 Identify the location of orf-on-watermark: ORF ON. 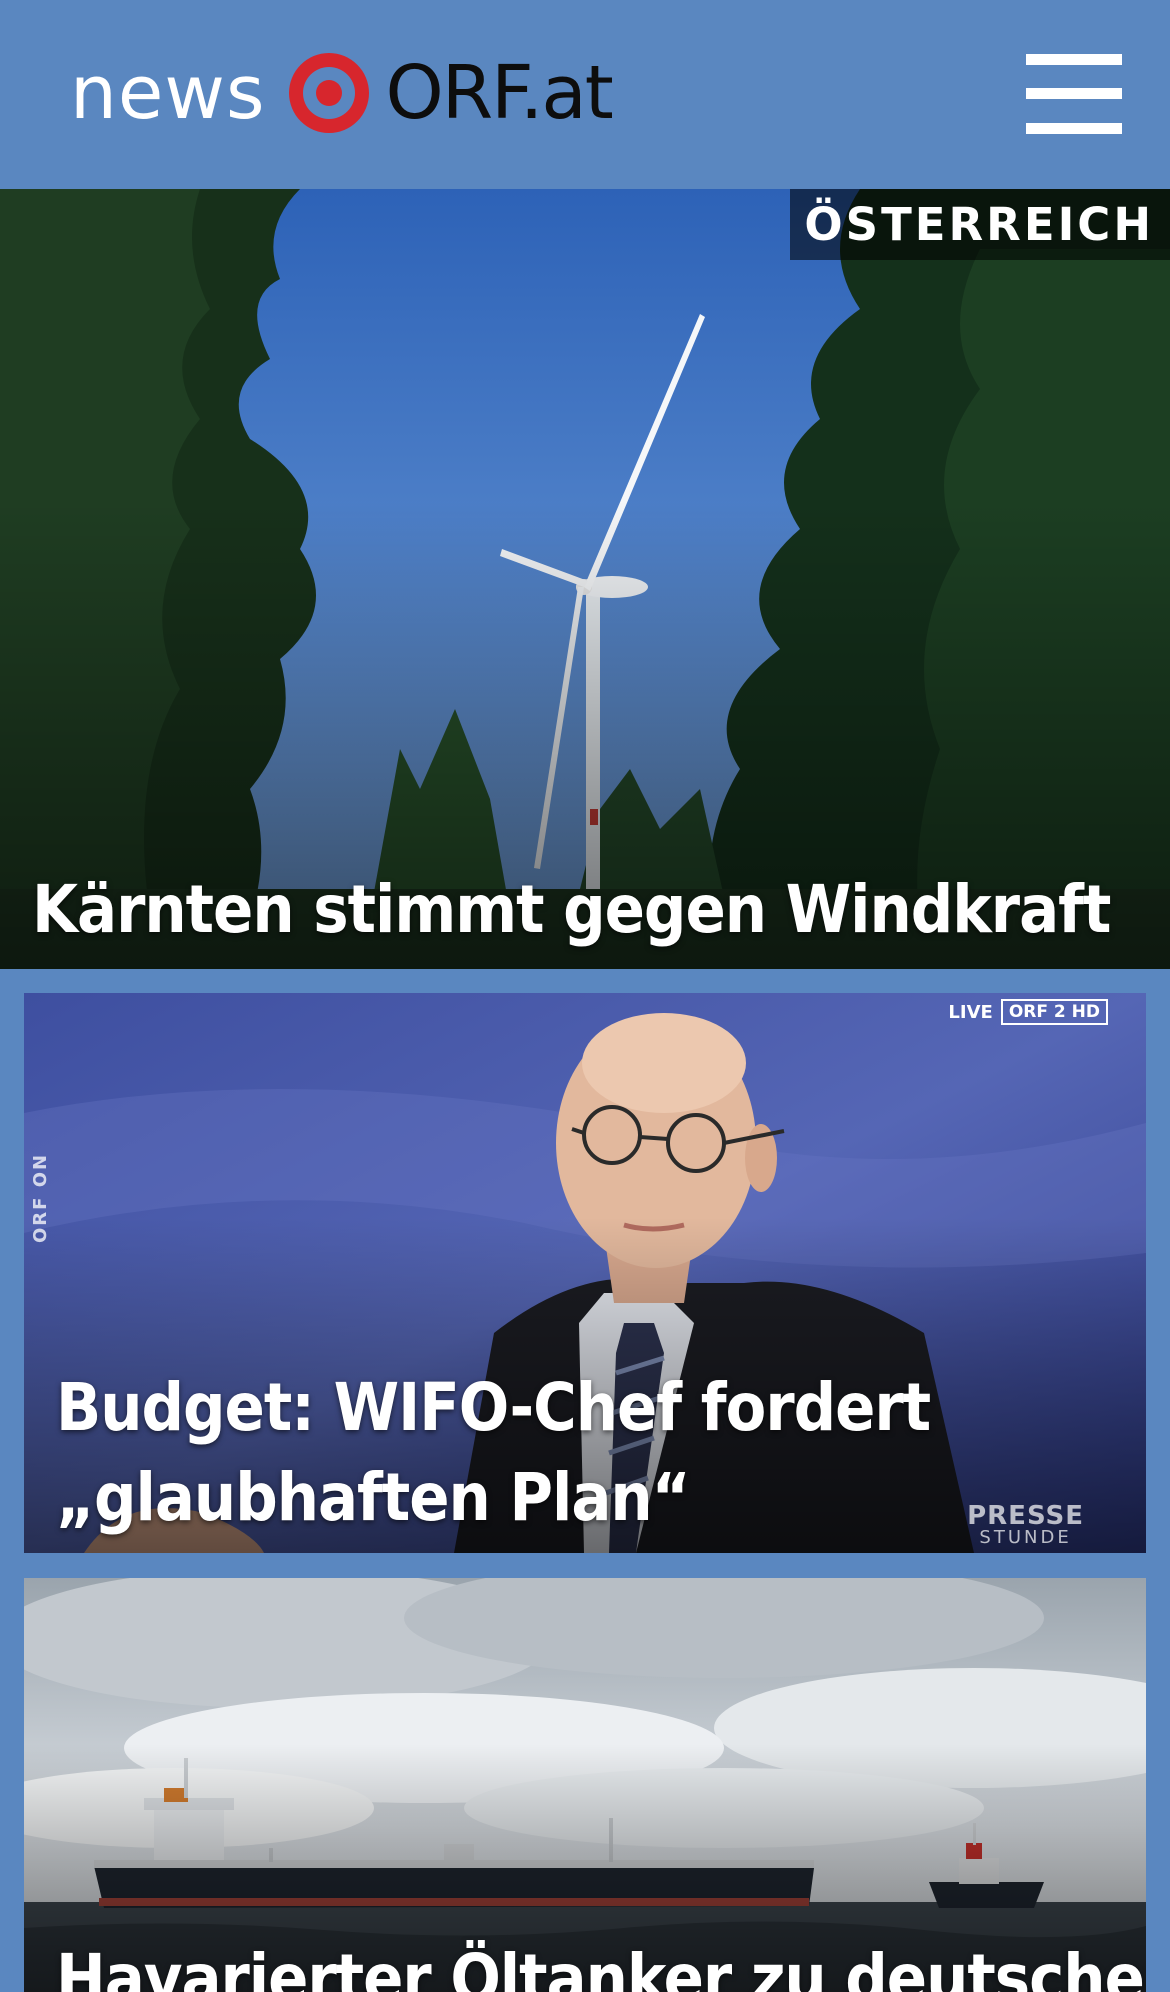
(40, 1197).